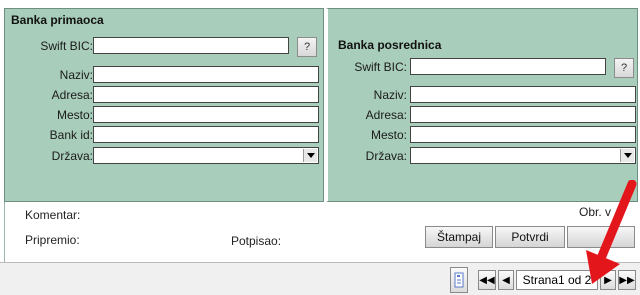  Describe the element at coordinates (611, 232) in the screenshot. I see `annotation-arrow-icon` at that location.